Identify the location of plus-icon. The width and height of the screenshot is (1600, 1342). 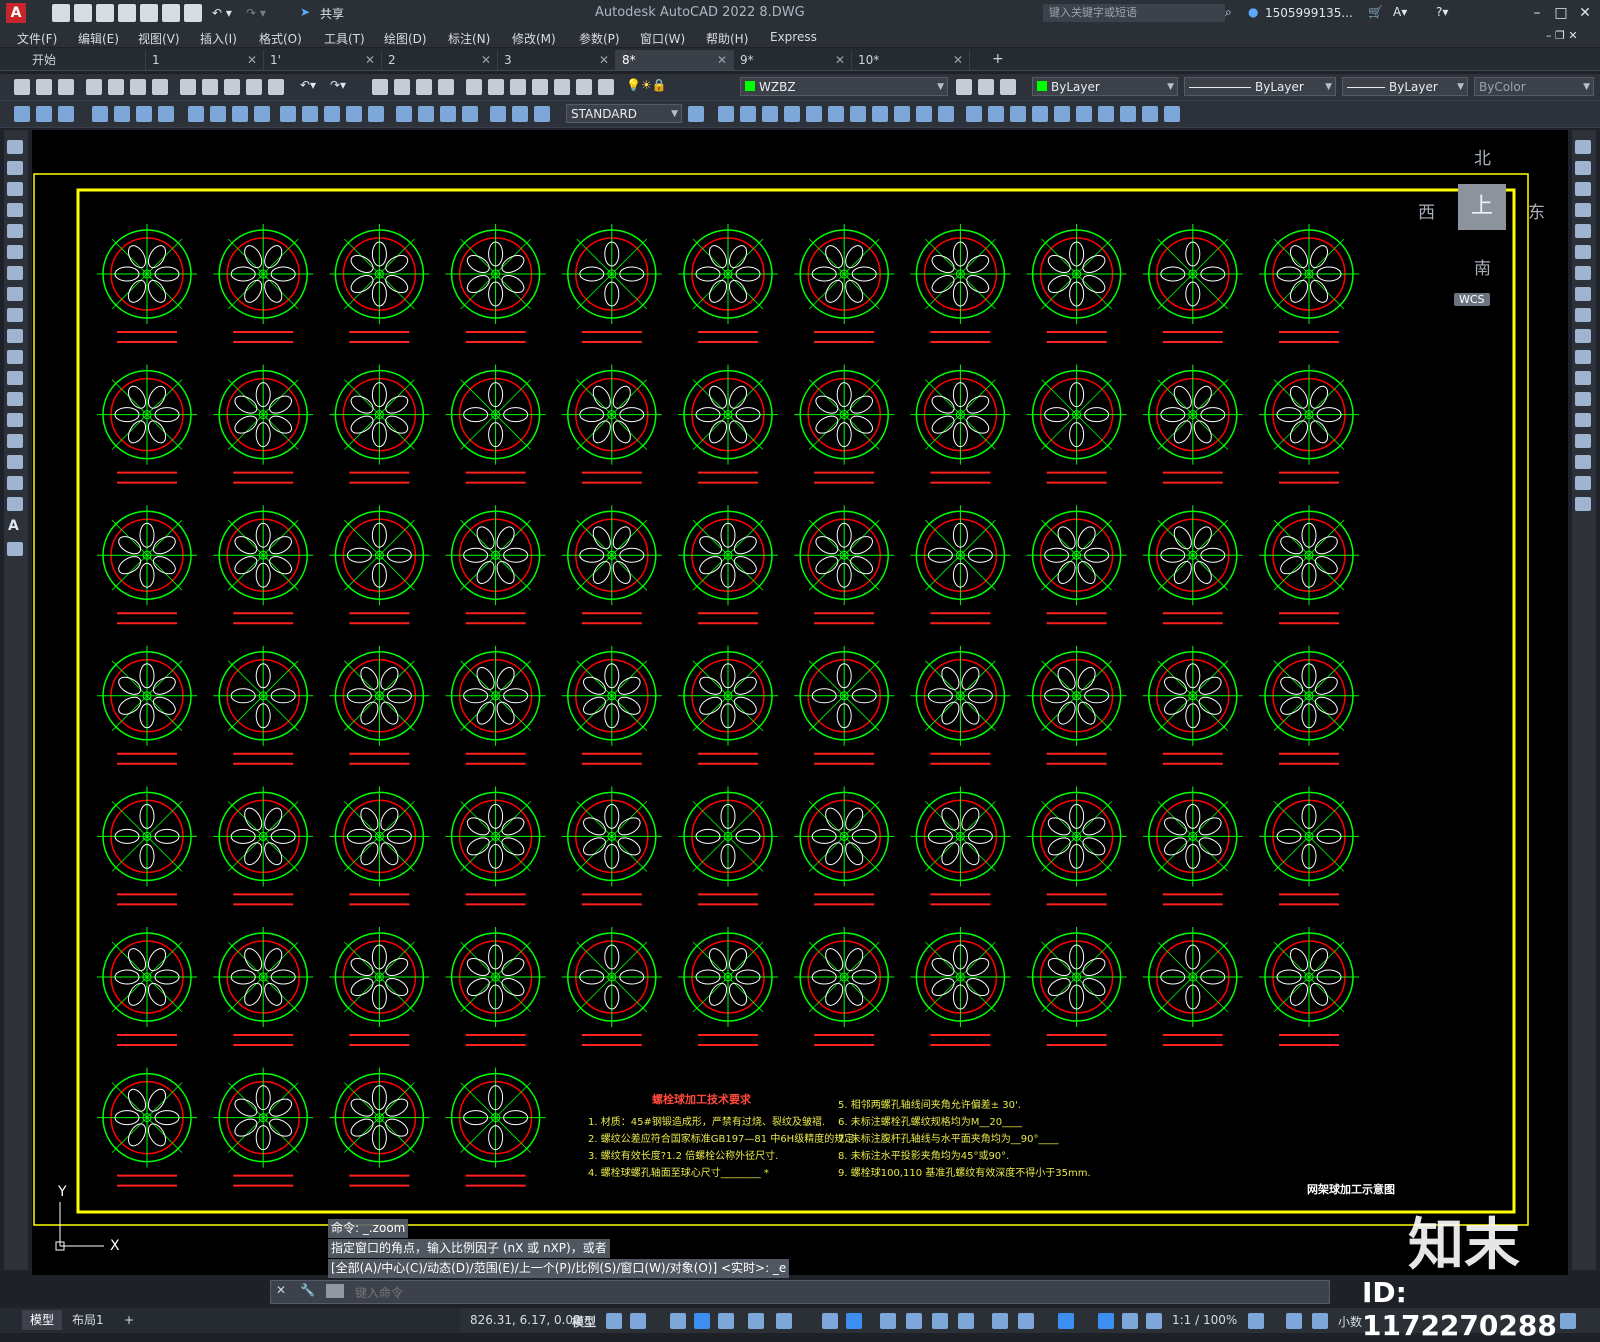
(1294, 1321).